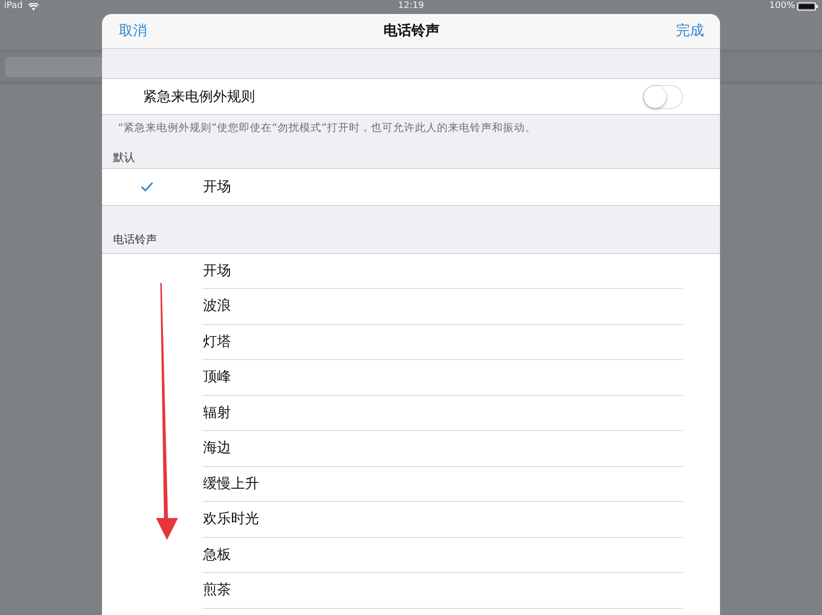 This screenshot has width=822, height=615. What do you see at coordinates (782, 6) in the screenshot?
I see `battery-percent: 100%` at bounding box center [782, 6].